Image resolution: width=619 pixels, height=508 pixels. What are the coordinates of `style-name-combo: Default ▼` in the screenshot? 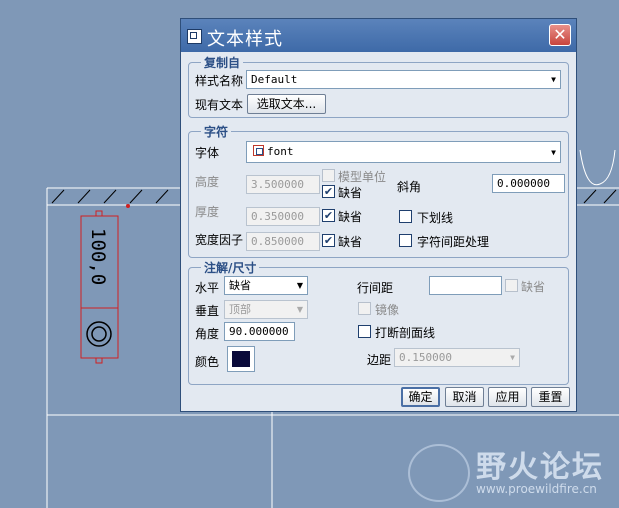 It's located at (403, 79).